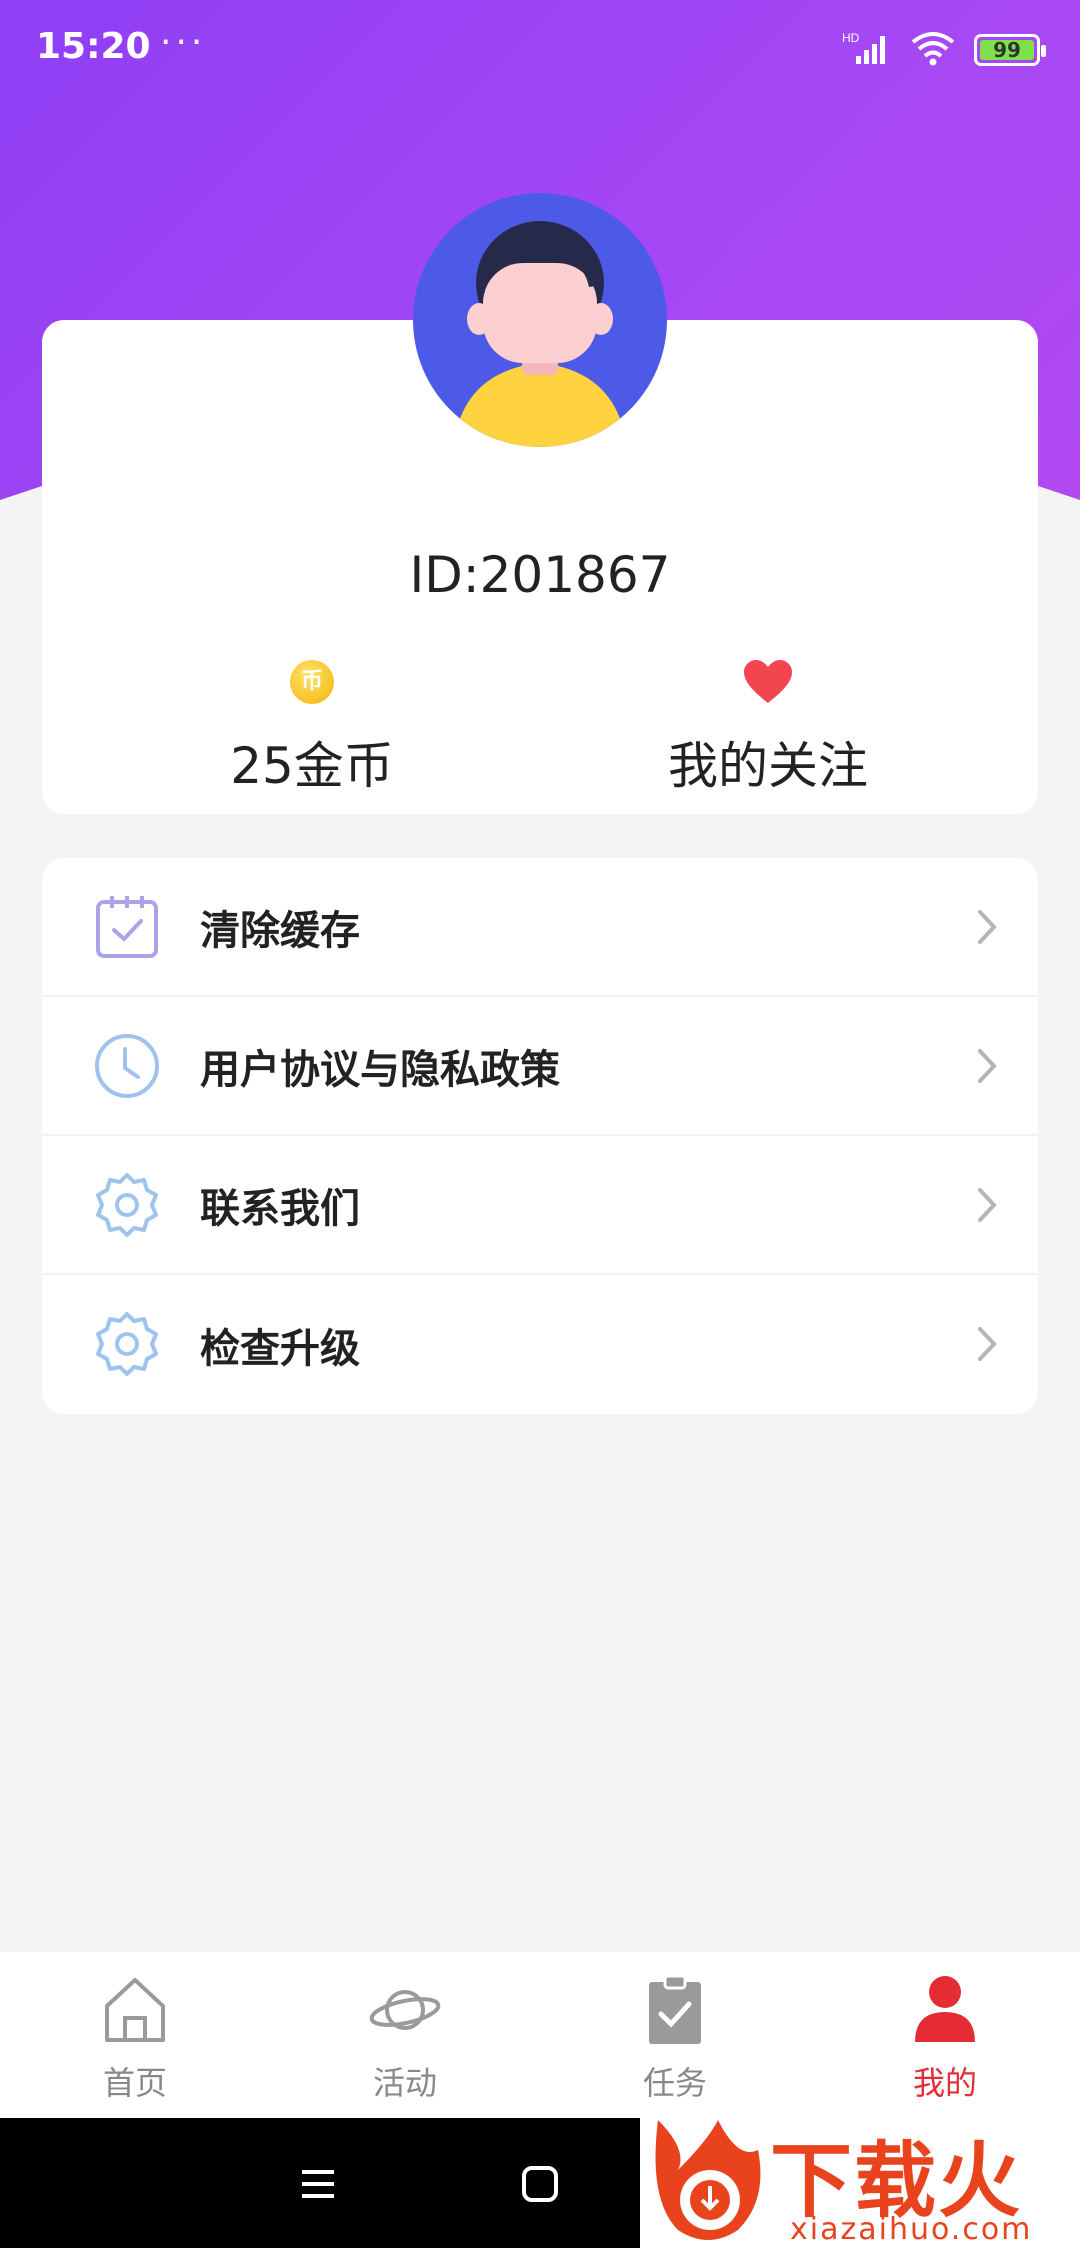 This screenshot has height=2248, width=1080. I want to click on menu-item-contact-us: 联系我们, so click(540, 1205).